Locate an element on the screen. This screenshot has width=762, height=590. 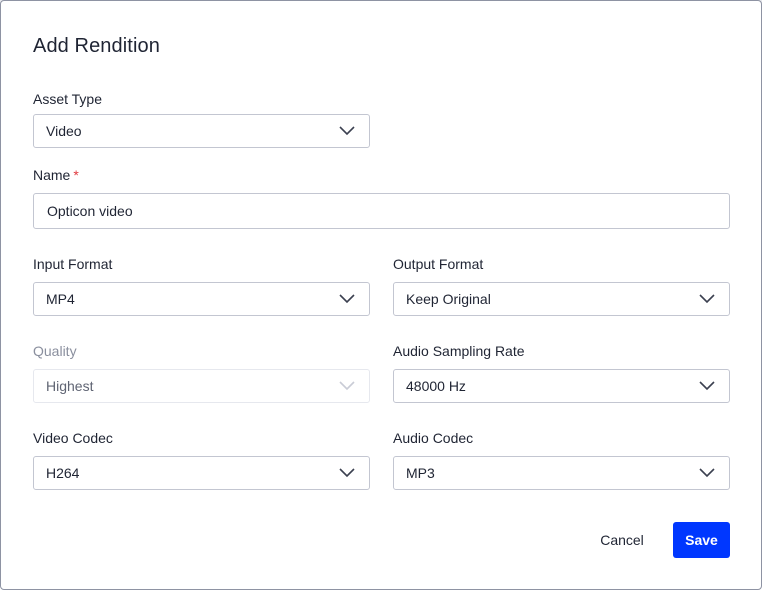
required-asterisk: * is located at coordinates (76, 175).